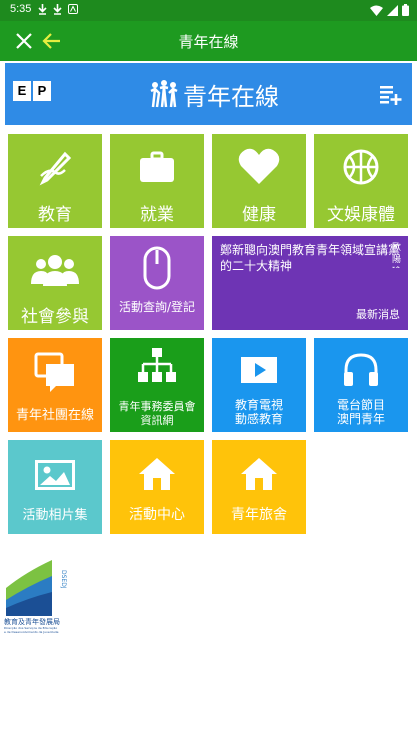 This screenshot has width=417, height=743. Describe the element at coordinates (361, 167) in the screenshot. I see `basketball-icon` at that location.